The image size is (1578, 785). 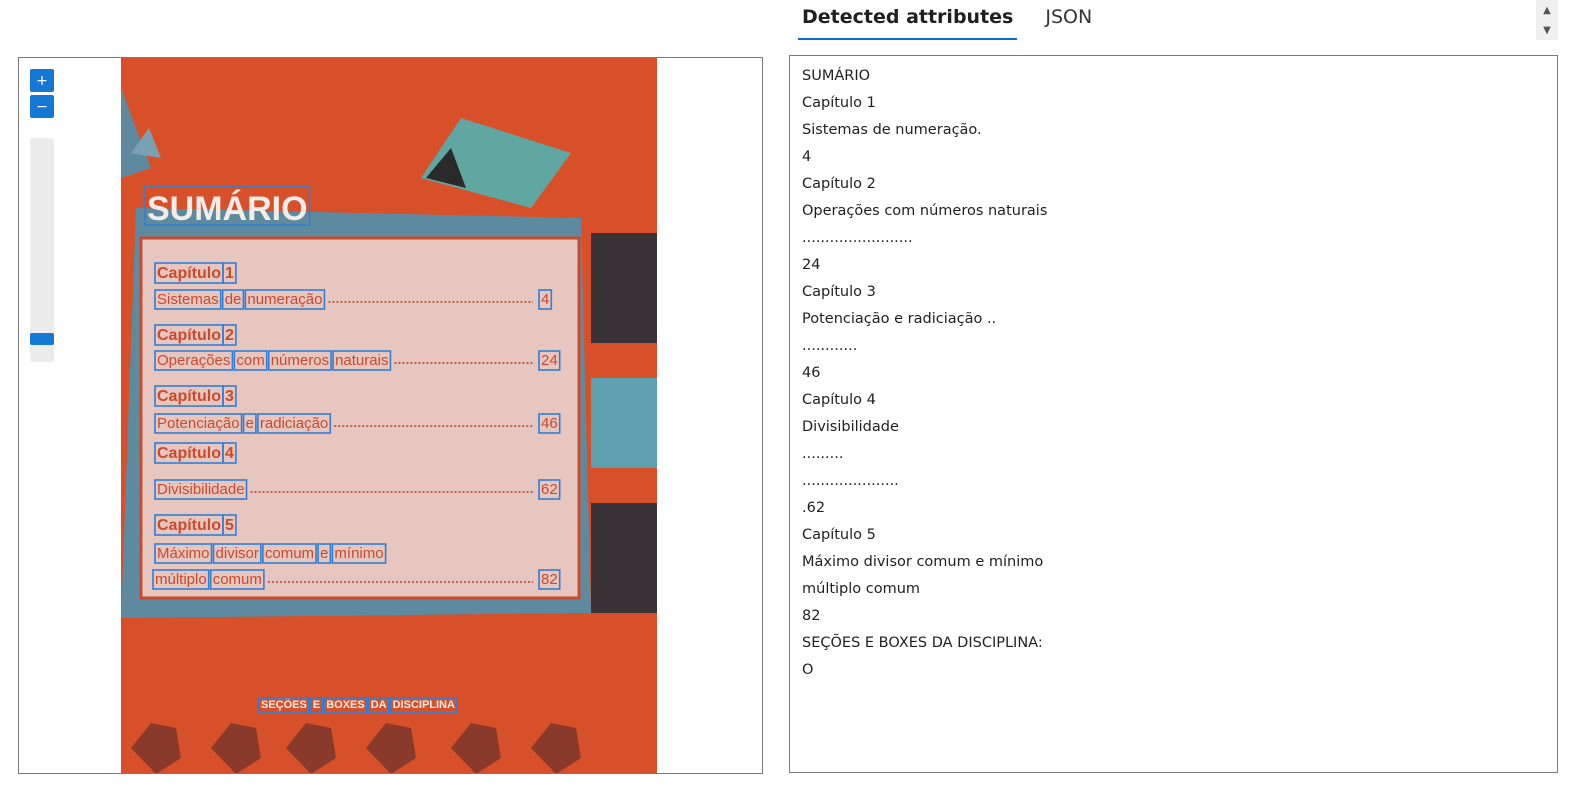 What do you see at coordinates (923, 562) in the screenshot?
I see `result-line: Máximo divisor comum e mínimo` at bounding box center [923, 562].